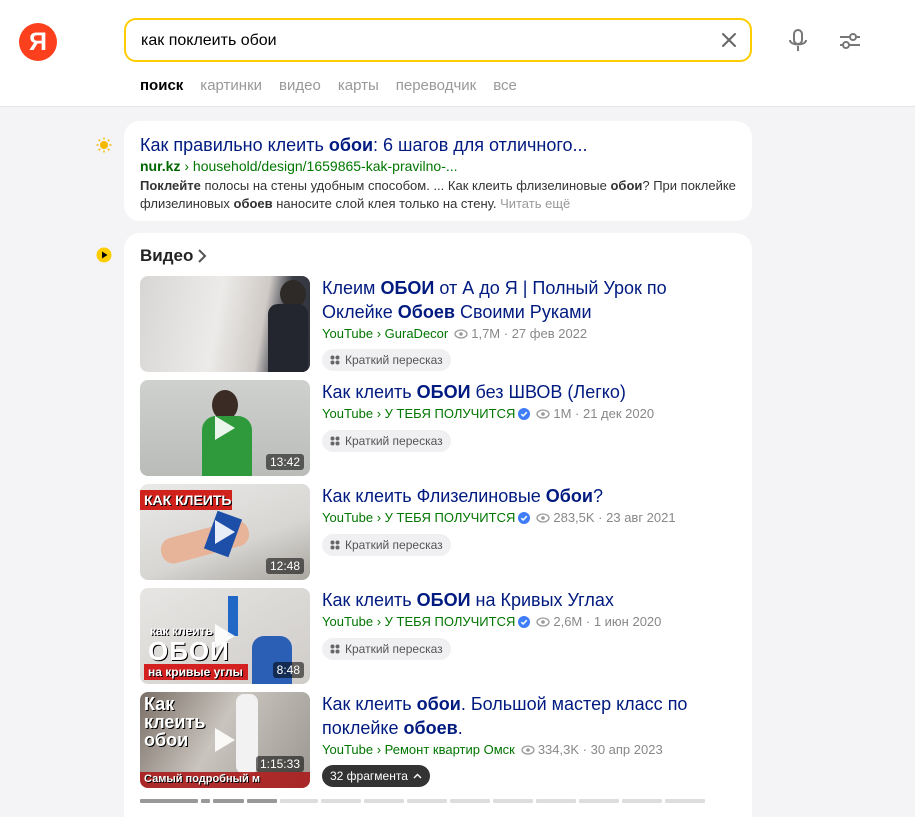 The width and height of the screenshot is (915, 817). What do you see at coordinates (417, 776) in the screenshot?
I see `chevron-up-icon` at bounding box center [417, 776].